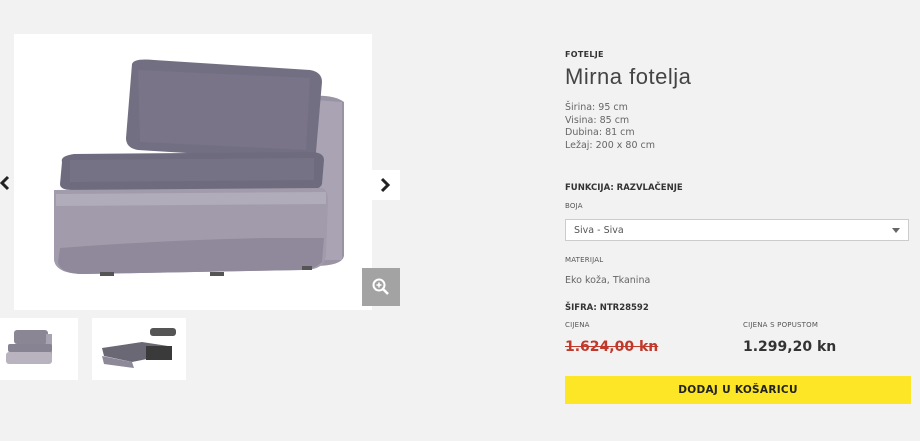 Image resolution: width=920 pixels, height=441 pixels. I want to click on old-price: 1.624,00 kn, so click(612, 347).